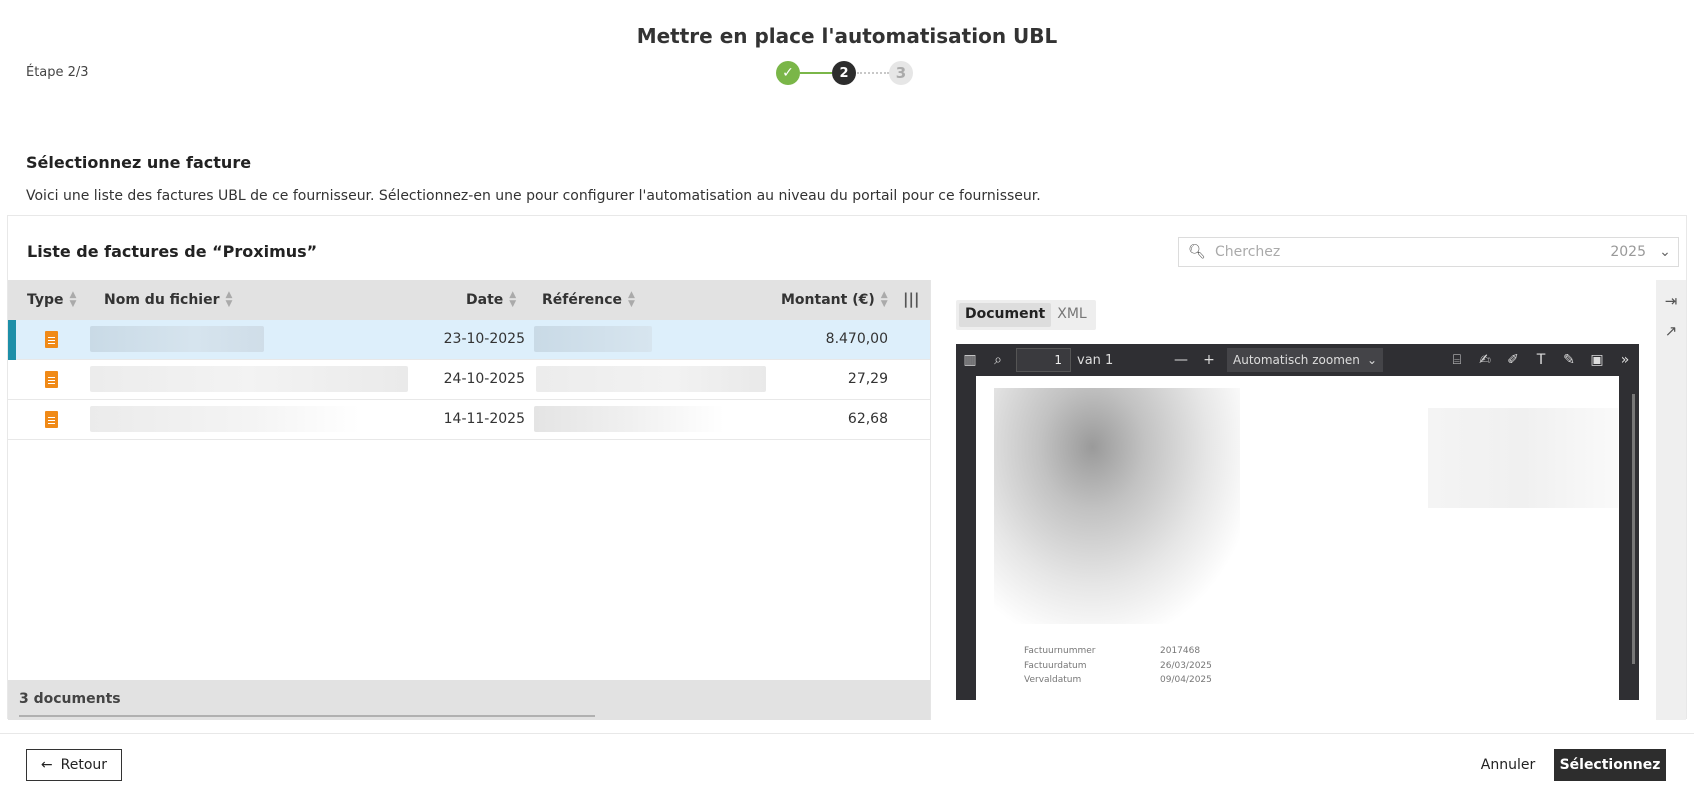 This screenshot has height=796, width=1694. What do you see at coordinates (1071, 315) in the screenshot?
I see `tab-xml: XML` at bounding box center [1071, 315].